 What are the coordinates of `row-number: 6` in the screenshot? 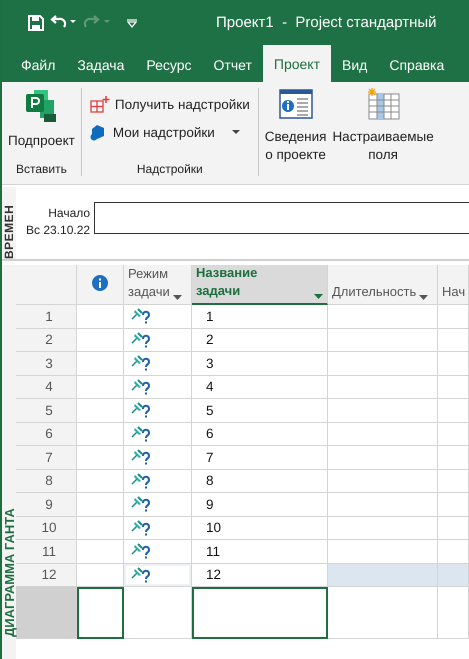 It's located at (46, 434).